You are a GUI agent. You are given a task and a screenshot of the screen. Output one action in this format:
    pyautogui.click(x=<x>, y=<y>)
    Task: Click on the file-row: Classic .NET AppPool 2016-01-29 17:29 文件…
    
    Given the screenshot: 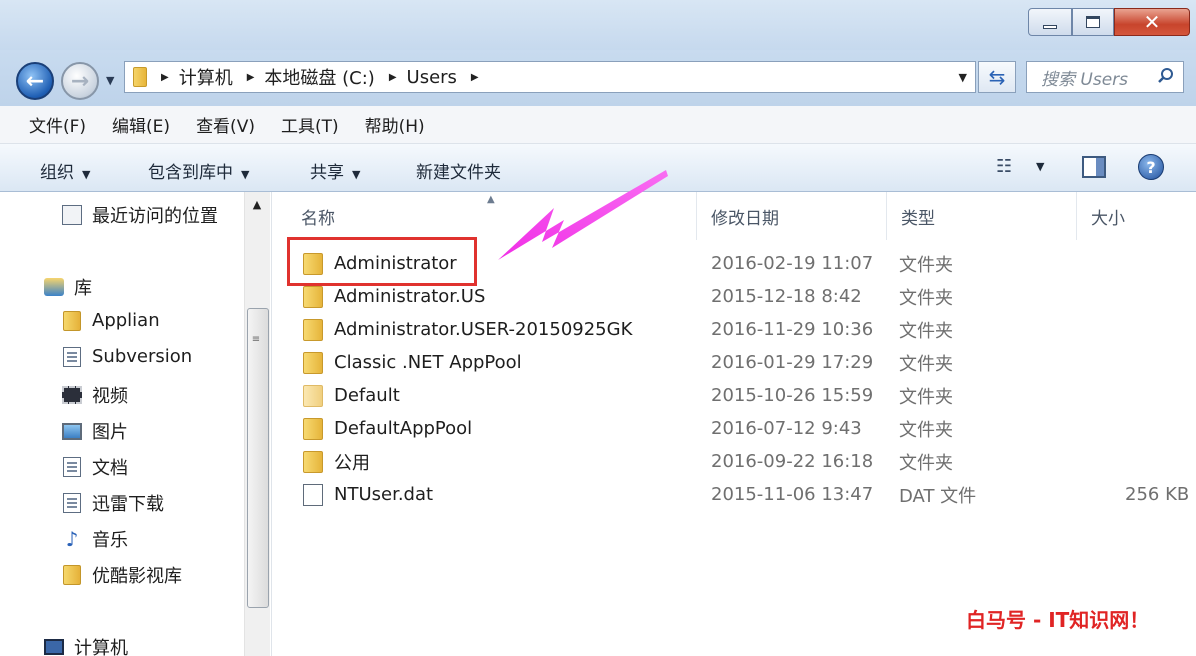 What is the action you would take?
    pyautogui.click(x=734, y=362)
    